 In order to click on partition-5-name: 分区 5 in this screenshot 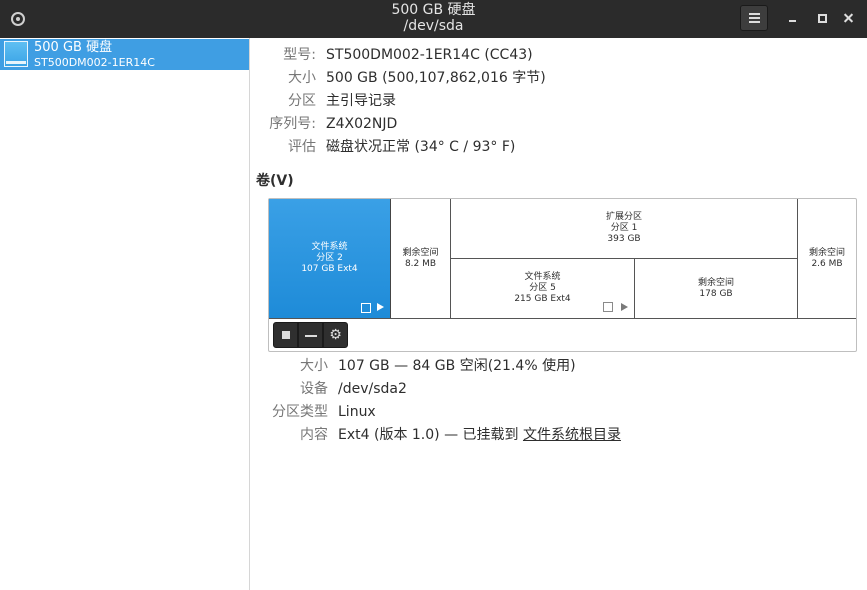, I will do `click(542, 288)`.